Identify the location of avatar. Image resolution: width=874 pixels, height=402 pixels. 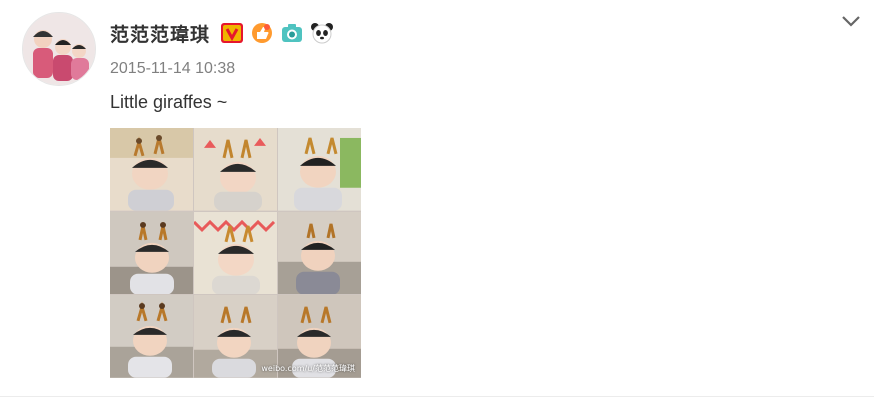
(59, 49).